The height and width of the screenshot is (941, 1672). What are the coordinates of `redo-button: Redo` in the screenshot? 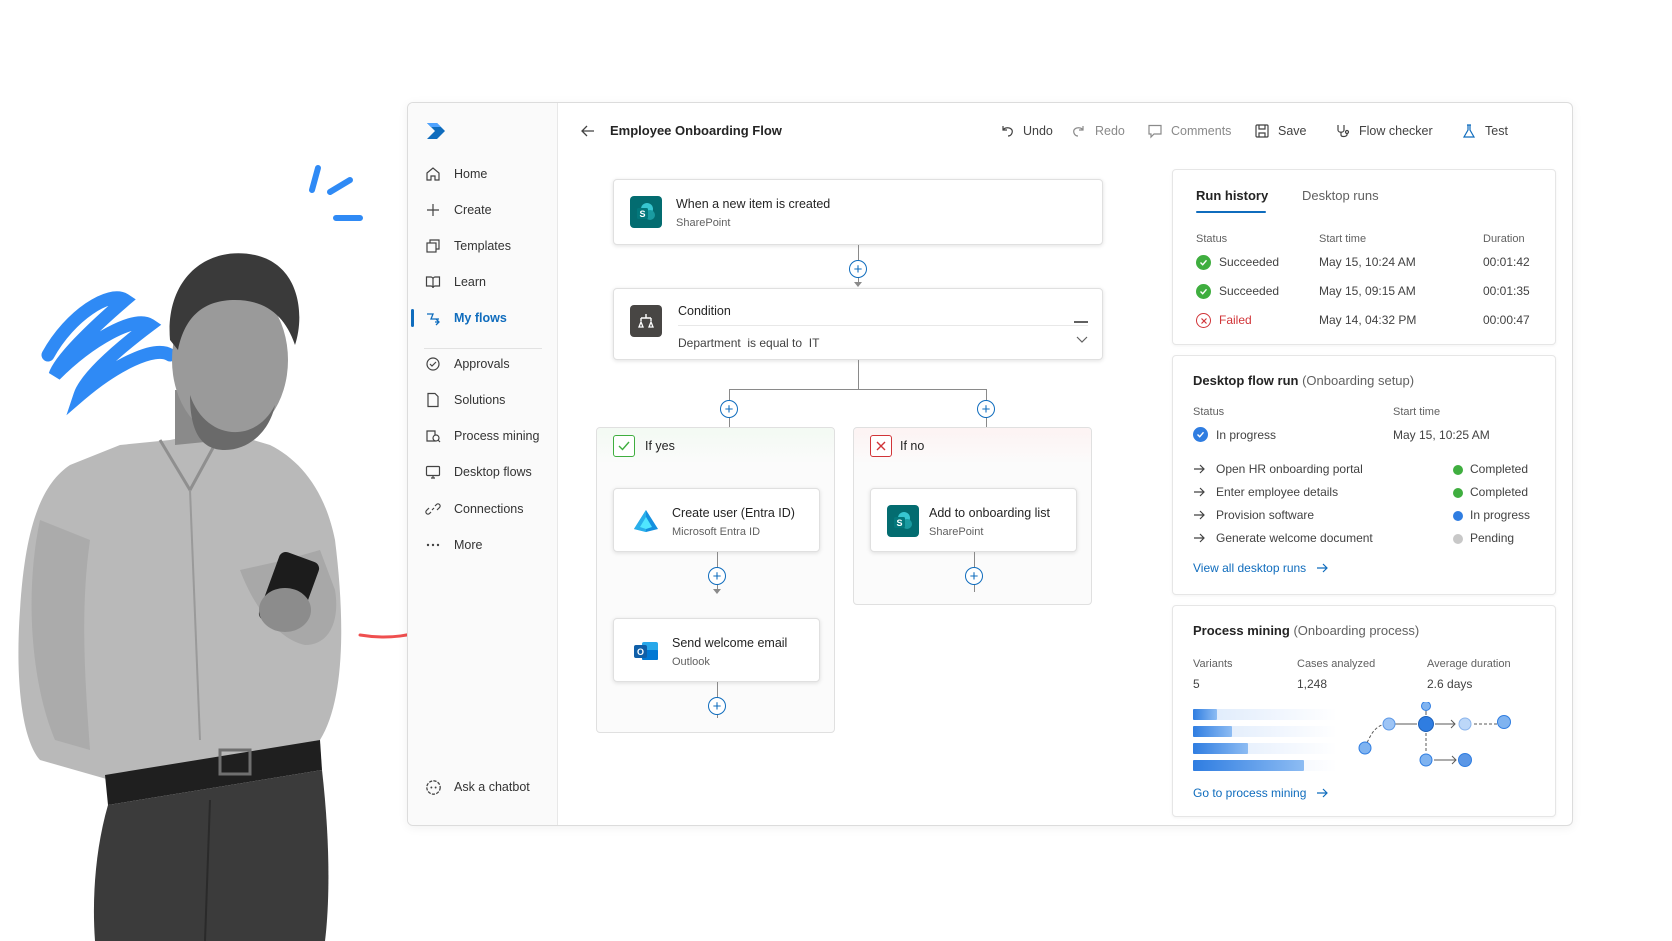 It's located at (1097, 131).